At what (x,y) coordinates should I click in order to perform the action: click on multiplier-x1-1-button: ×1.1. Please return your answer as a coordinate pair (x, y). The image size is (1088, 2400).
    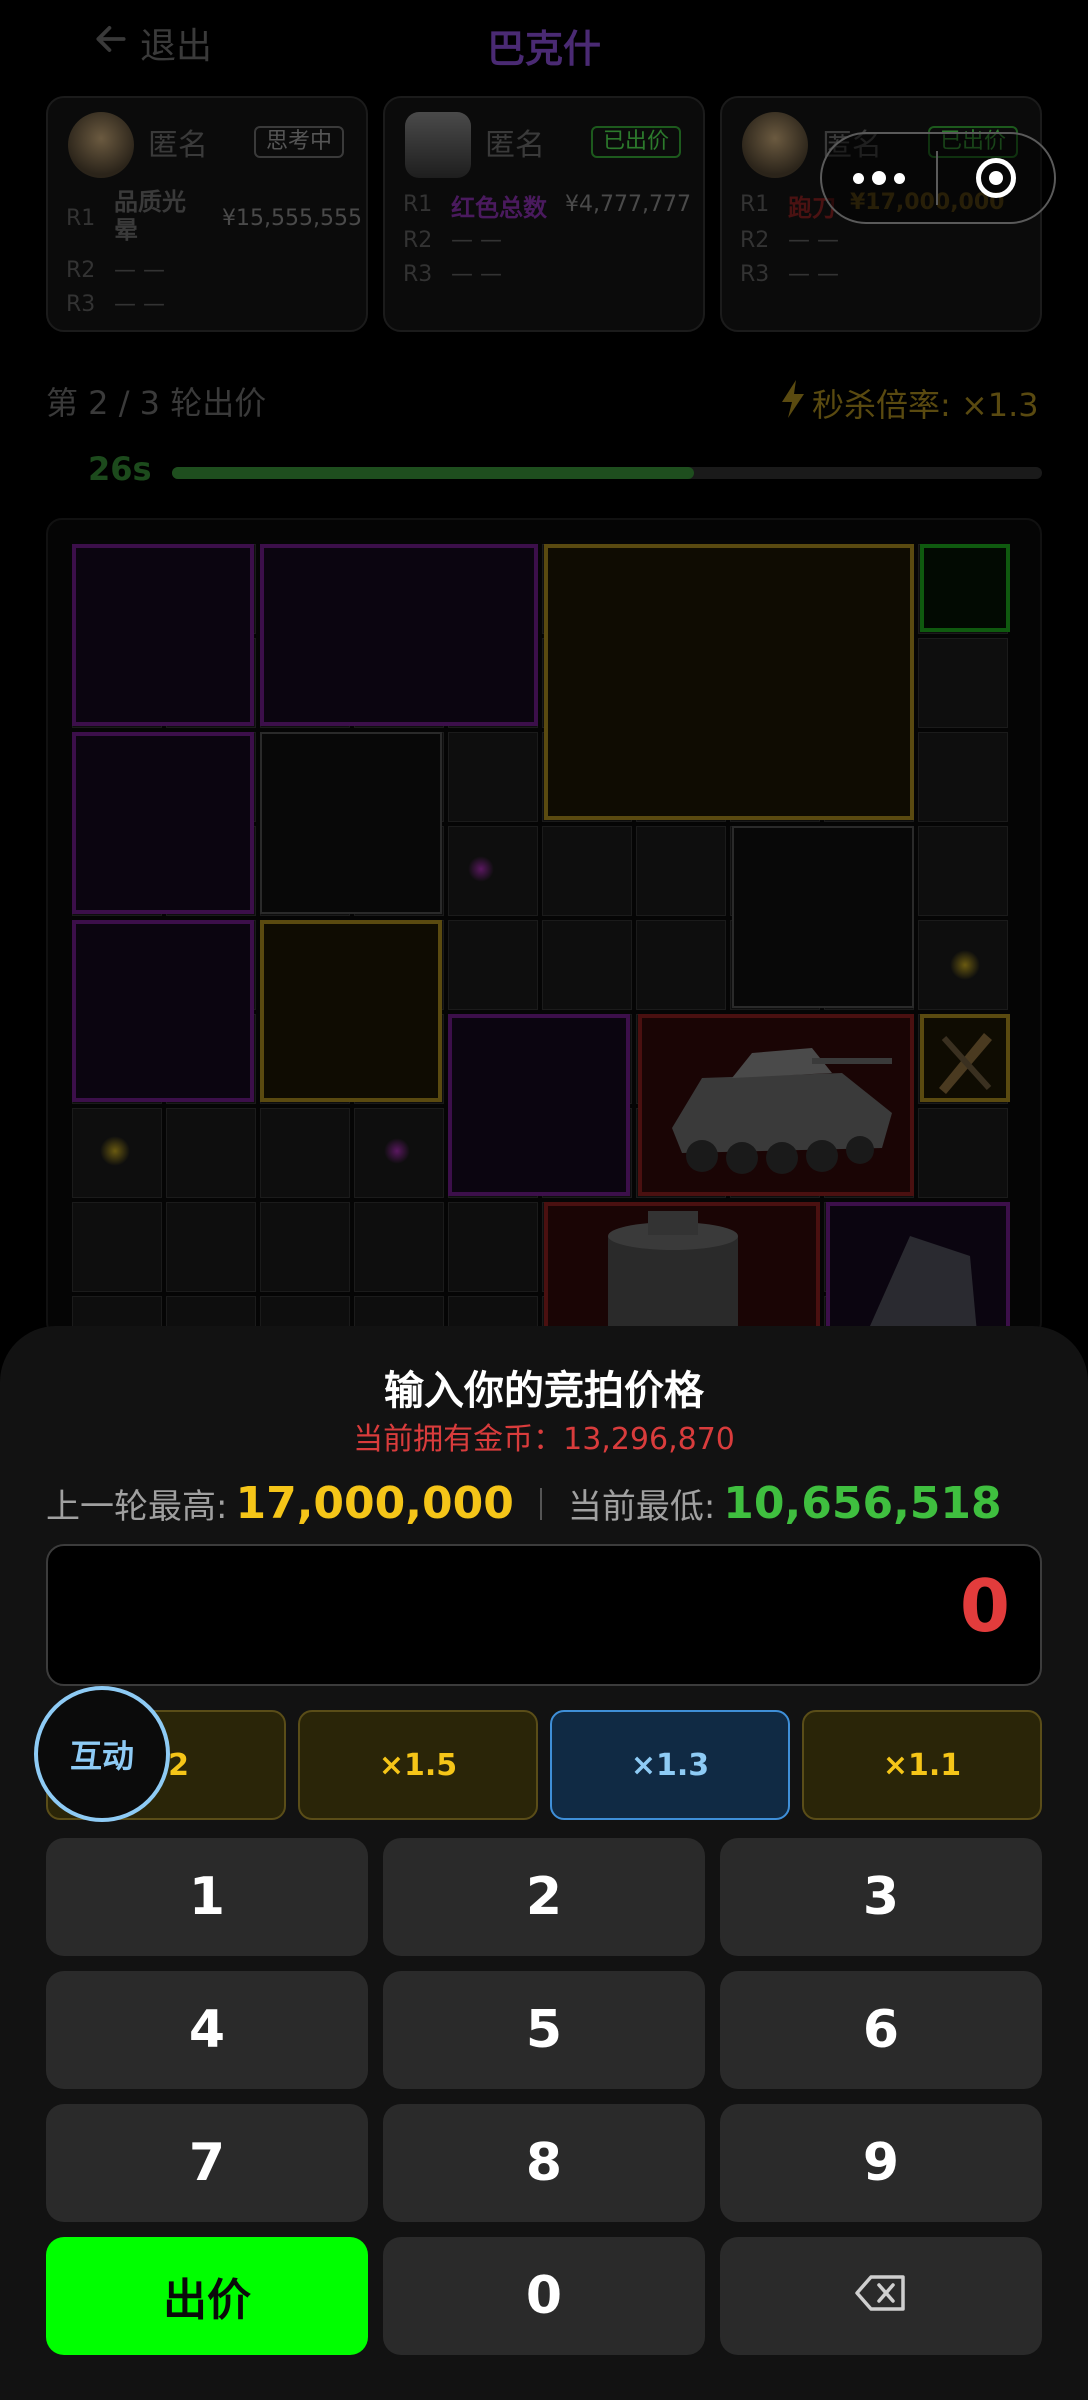
    Looking at the image, I should click on (922, 1765).